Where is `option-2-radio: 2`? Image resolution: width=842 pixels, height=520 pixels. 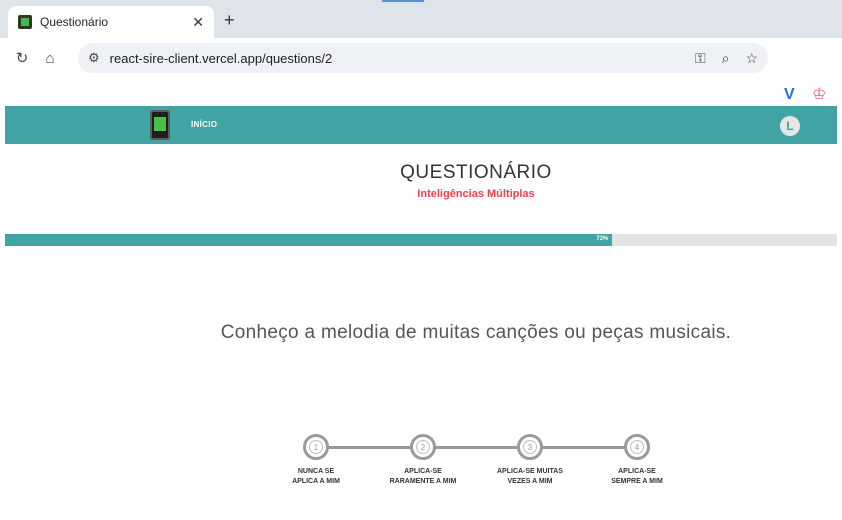 option-2-radio: 2 is located at coordinates (423, 447).